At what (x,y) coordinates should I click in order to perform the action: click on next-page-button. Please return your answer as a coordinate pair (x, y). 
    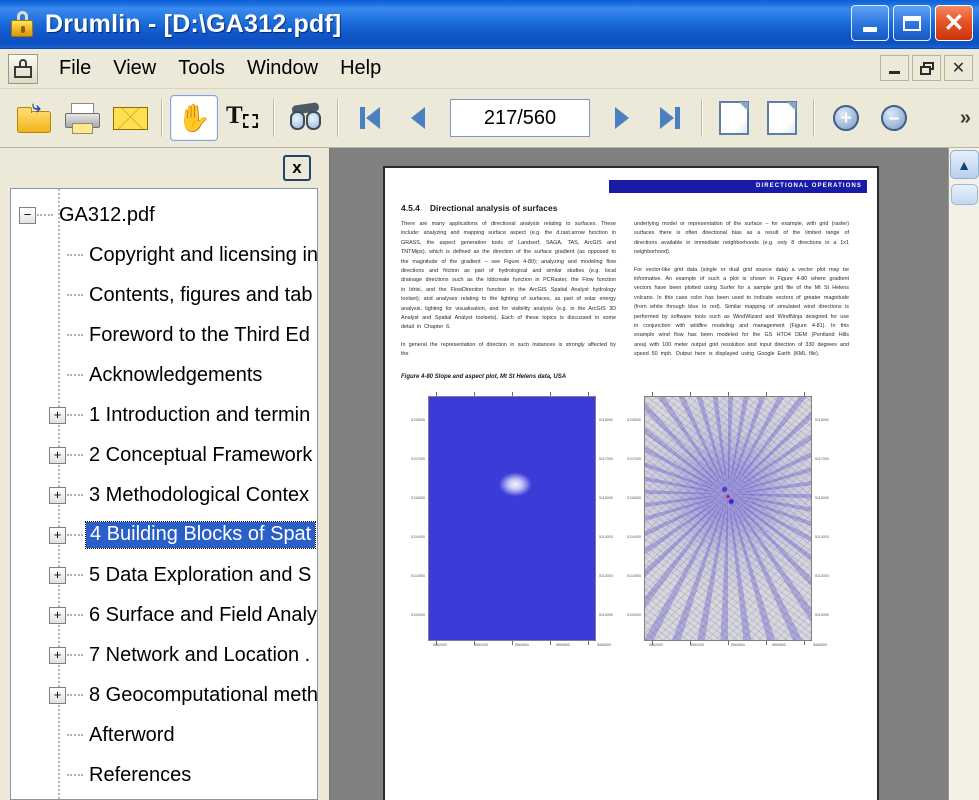
    Looking at the image, I should click on (622, 118).